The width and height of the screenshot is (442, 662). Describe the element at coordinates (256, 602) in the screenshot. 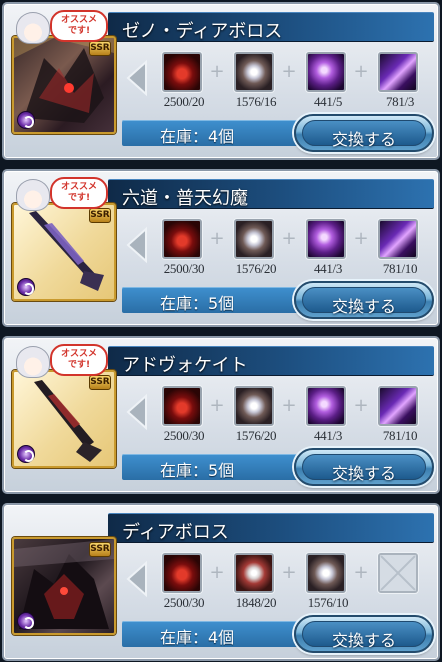

I see `item-count: 1848/20` at that location.